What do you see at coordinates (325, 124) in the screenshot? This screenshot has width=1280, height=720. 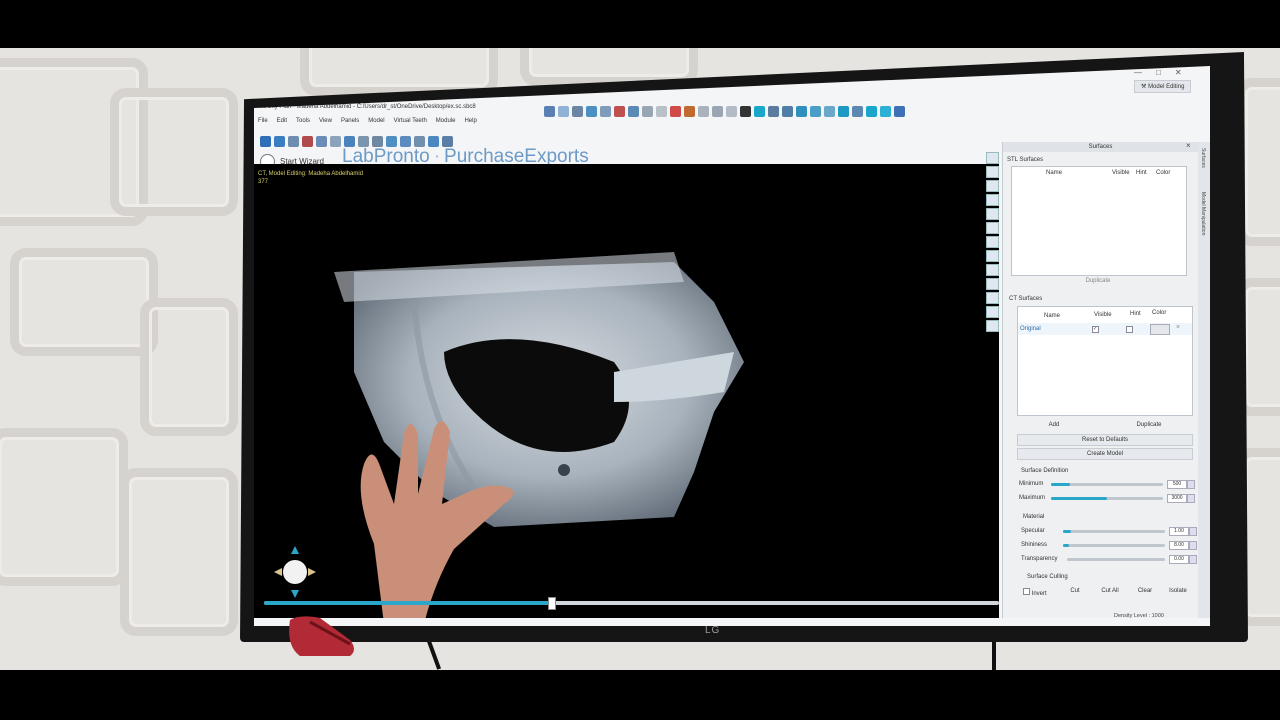 I see `menu-view: View` at bounding box center [325, 124].